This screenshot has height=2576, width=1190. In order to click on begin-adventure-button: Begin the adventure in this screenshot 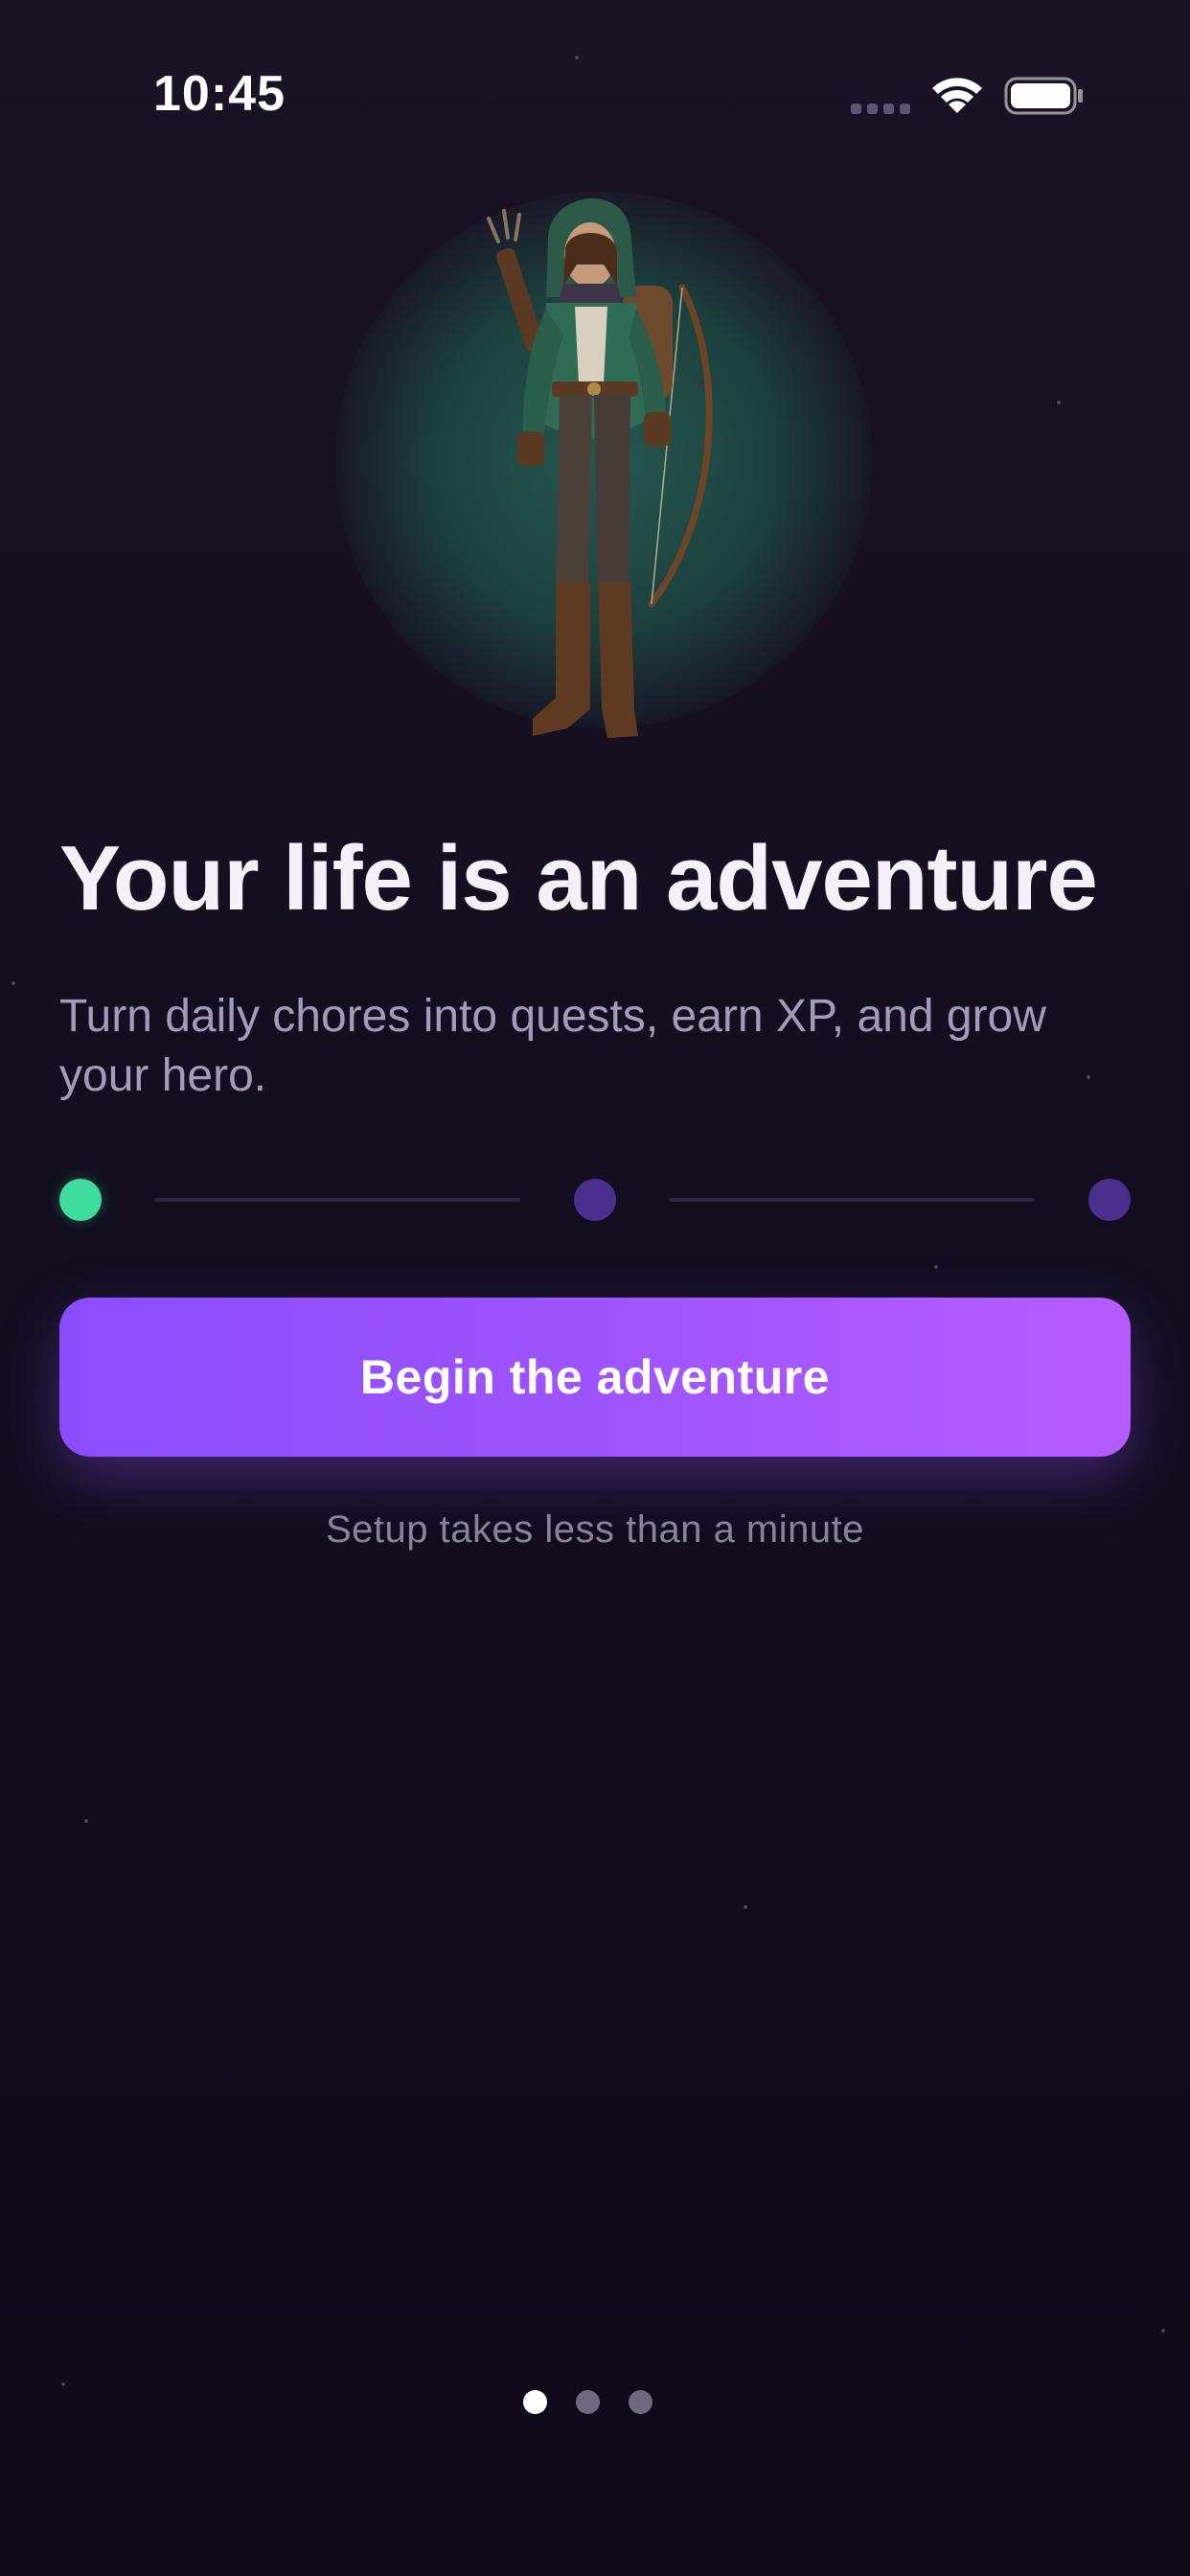, I will do `click(595, 1377)`.